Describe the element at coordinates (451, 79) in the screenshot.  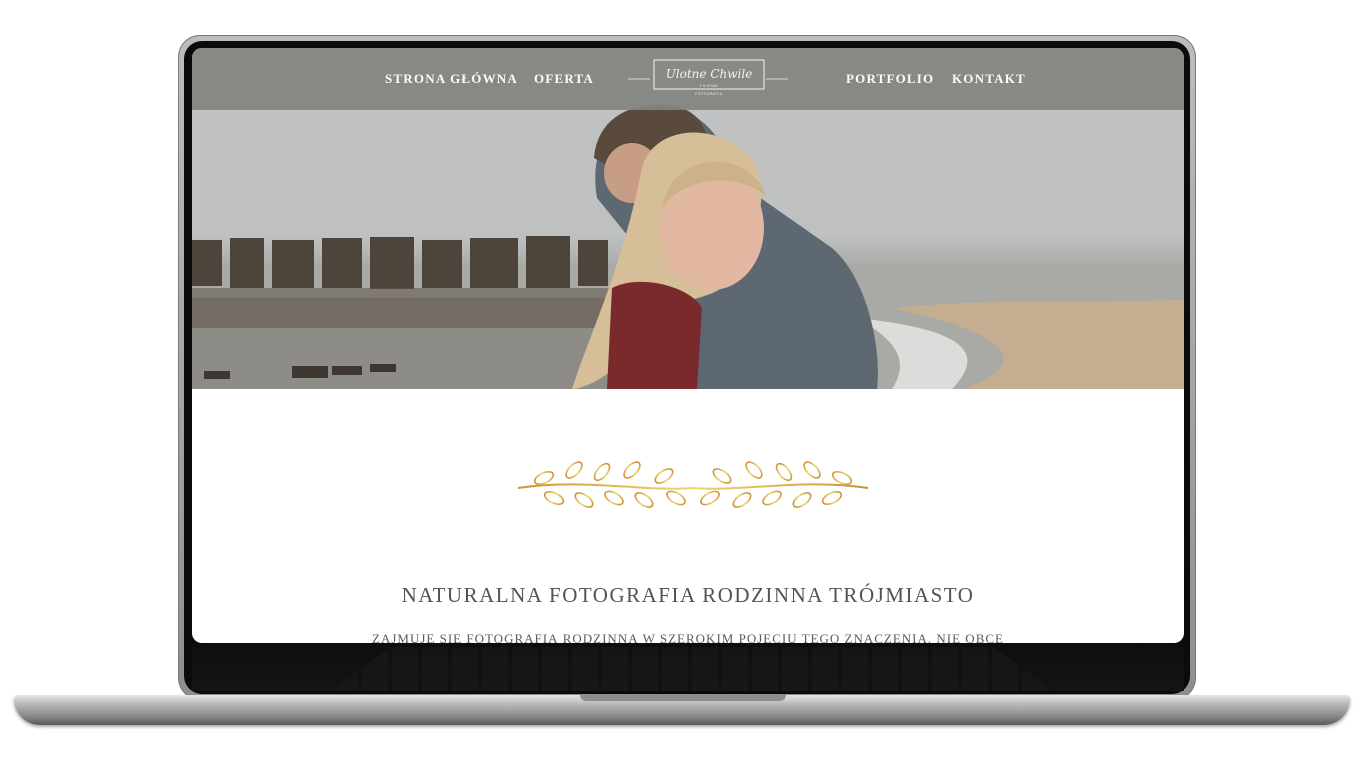
I see `nav-home-link: STRONA GŁÓWNA` at that location.